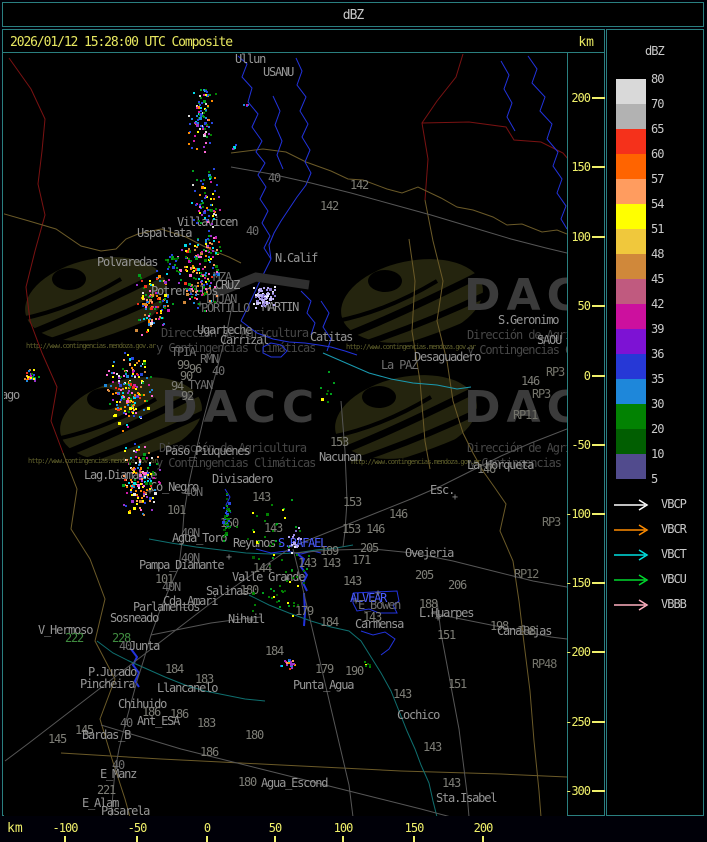 This screenshot has width=707, height=842. What do you see at coordinates (657, 304) in the screenshot?
I see `scale-value: 42` at bounding box center [657, 304].